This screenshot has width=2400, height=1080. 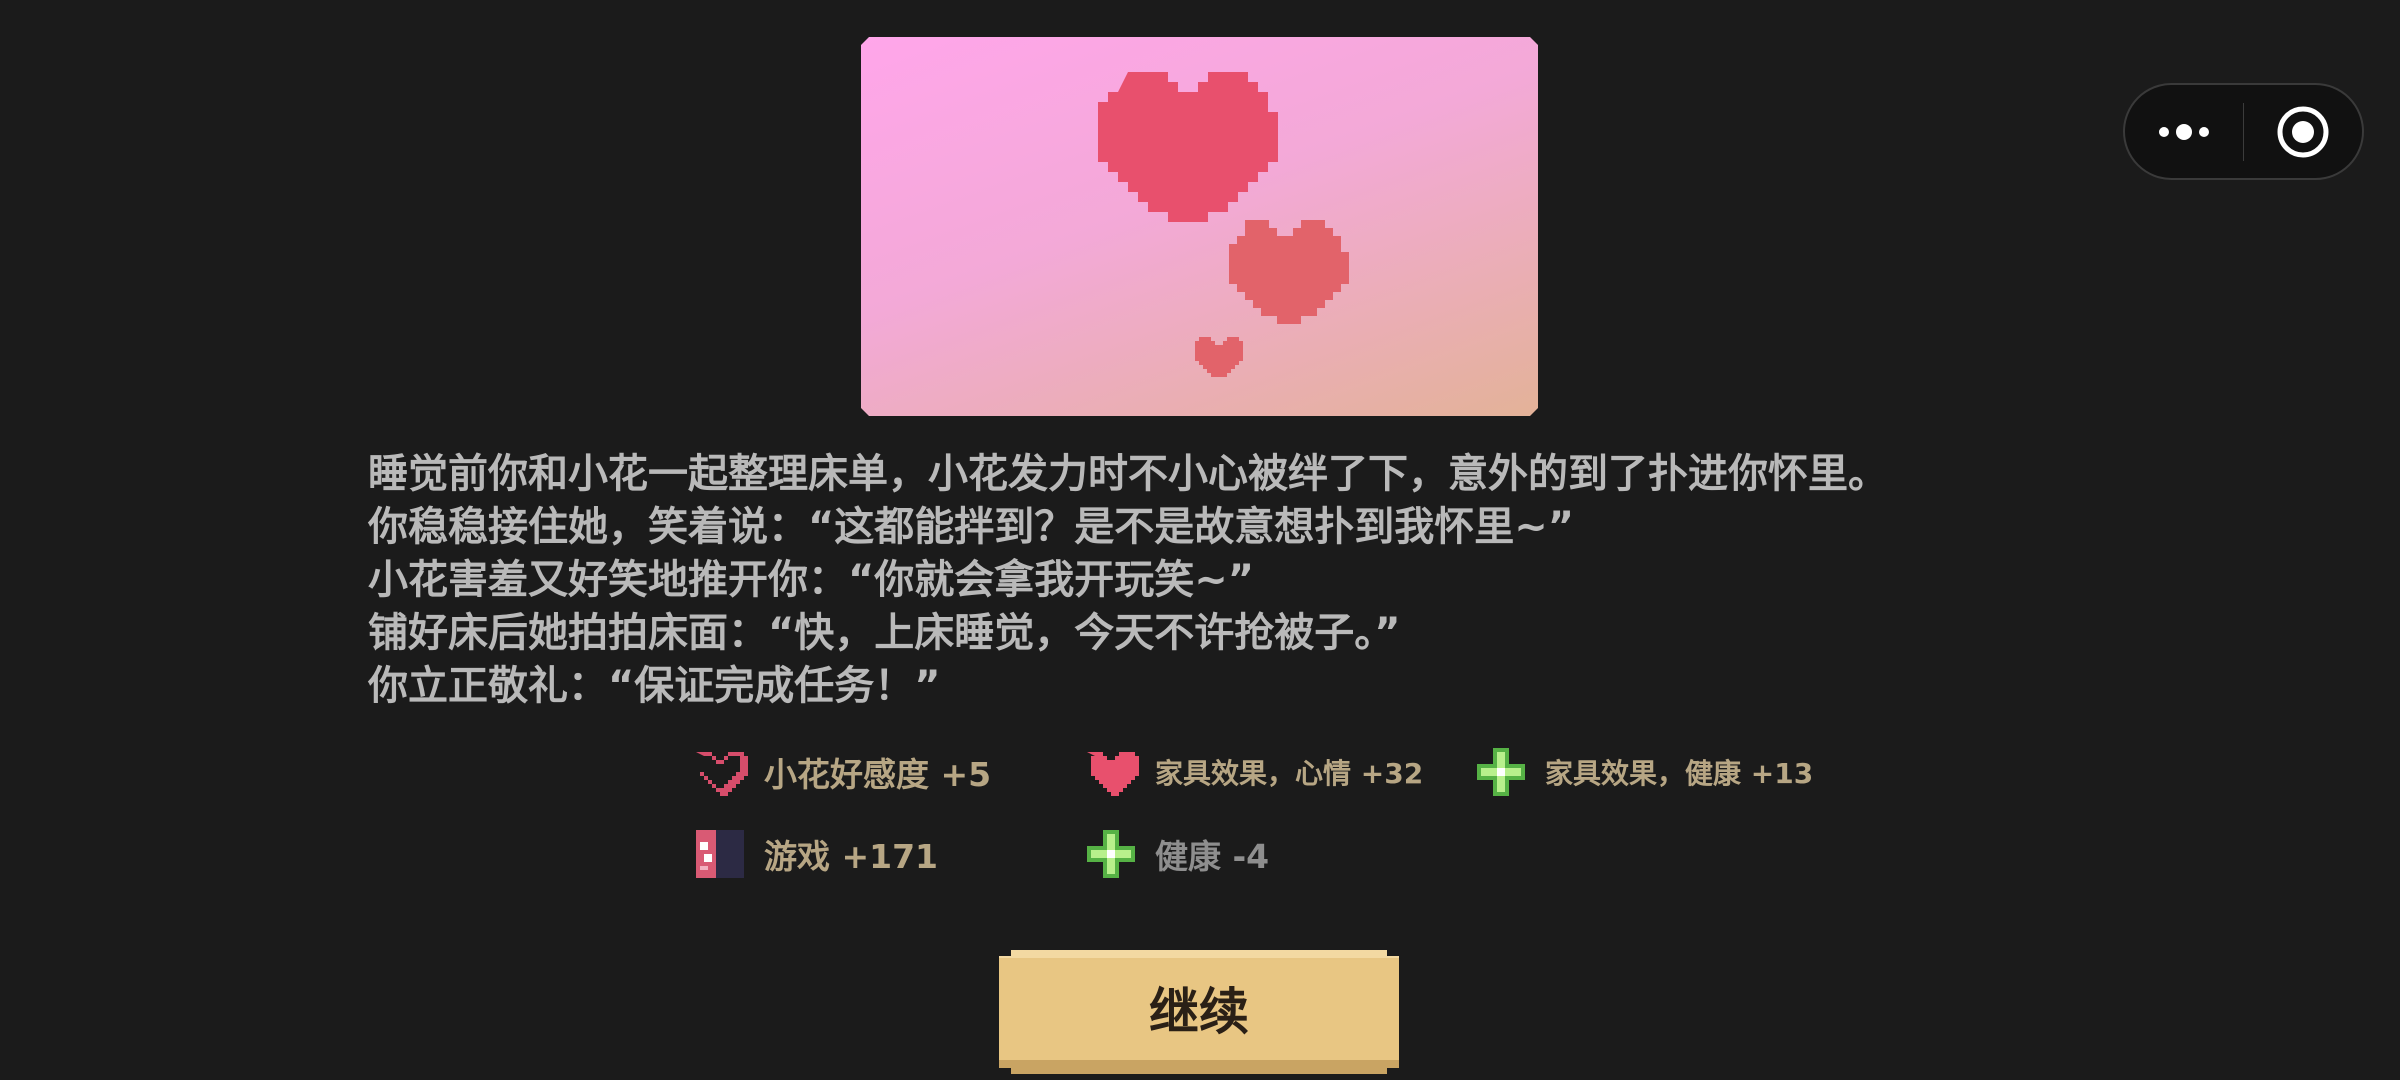 I want to click on big-heart-graphic, so click(x=1188, y=152).